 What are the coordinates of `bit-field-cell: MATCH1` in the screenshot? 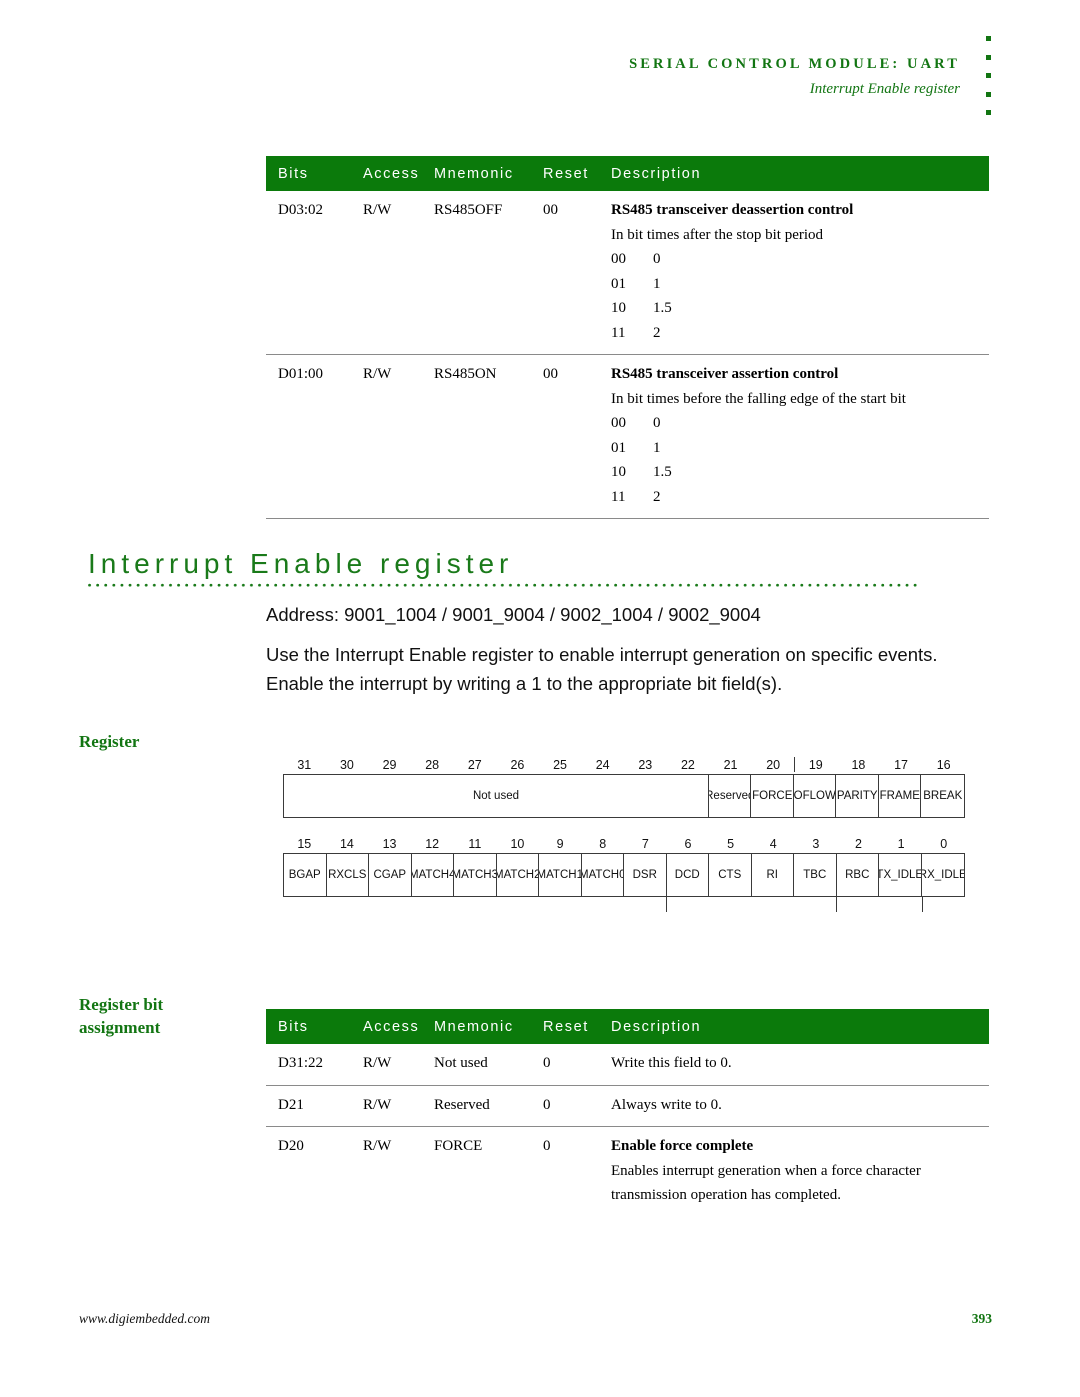 It's located at (560, 875).